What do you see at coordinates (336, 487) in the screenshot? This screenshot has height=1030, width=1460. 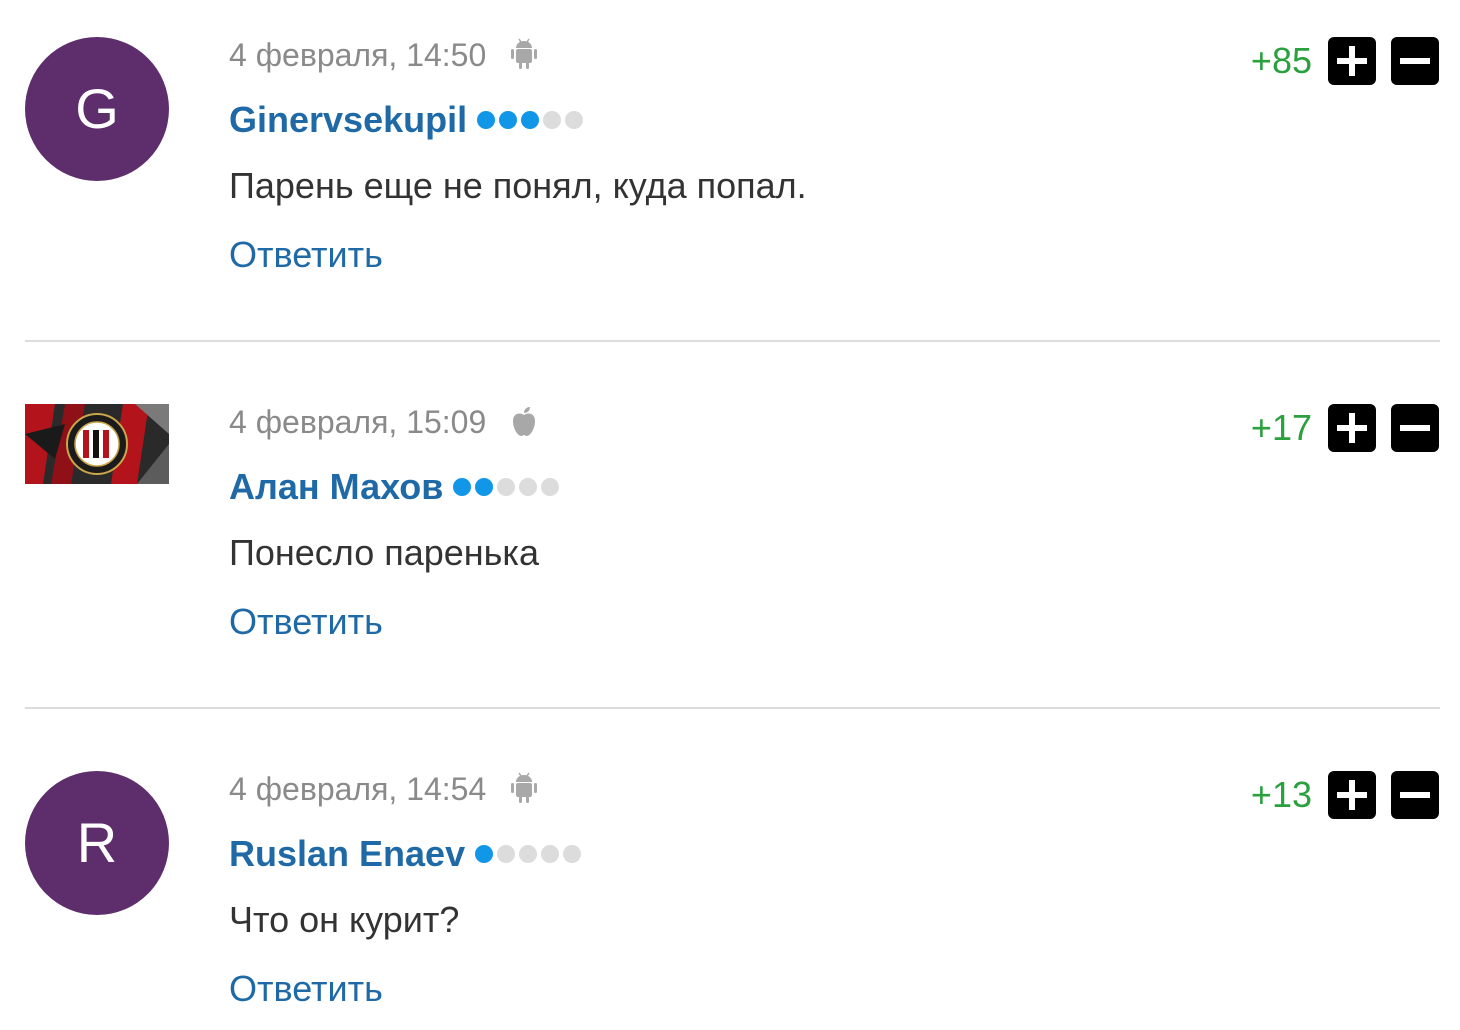 I see `author-name: Алан Махов` at bounding box center [336, 487].